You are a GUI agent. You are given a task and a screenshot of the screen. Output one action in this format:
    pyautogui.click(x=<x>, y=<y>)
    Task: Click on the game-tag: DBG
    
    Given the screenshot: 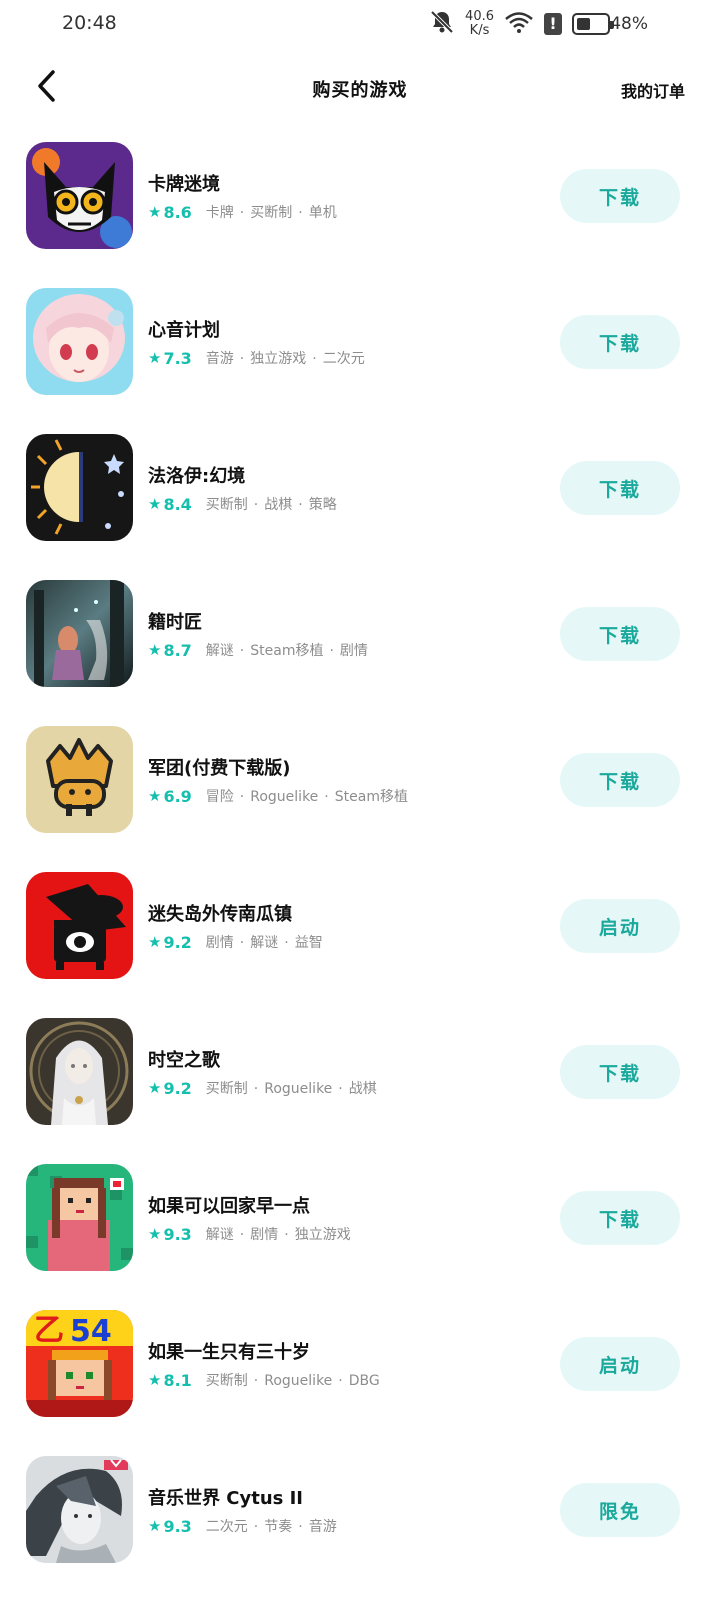 What is the action you would take?
    pyautogui.click(x=364, y=1381)
    